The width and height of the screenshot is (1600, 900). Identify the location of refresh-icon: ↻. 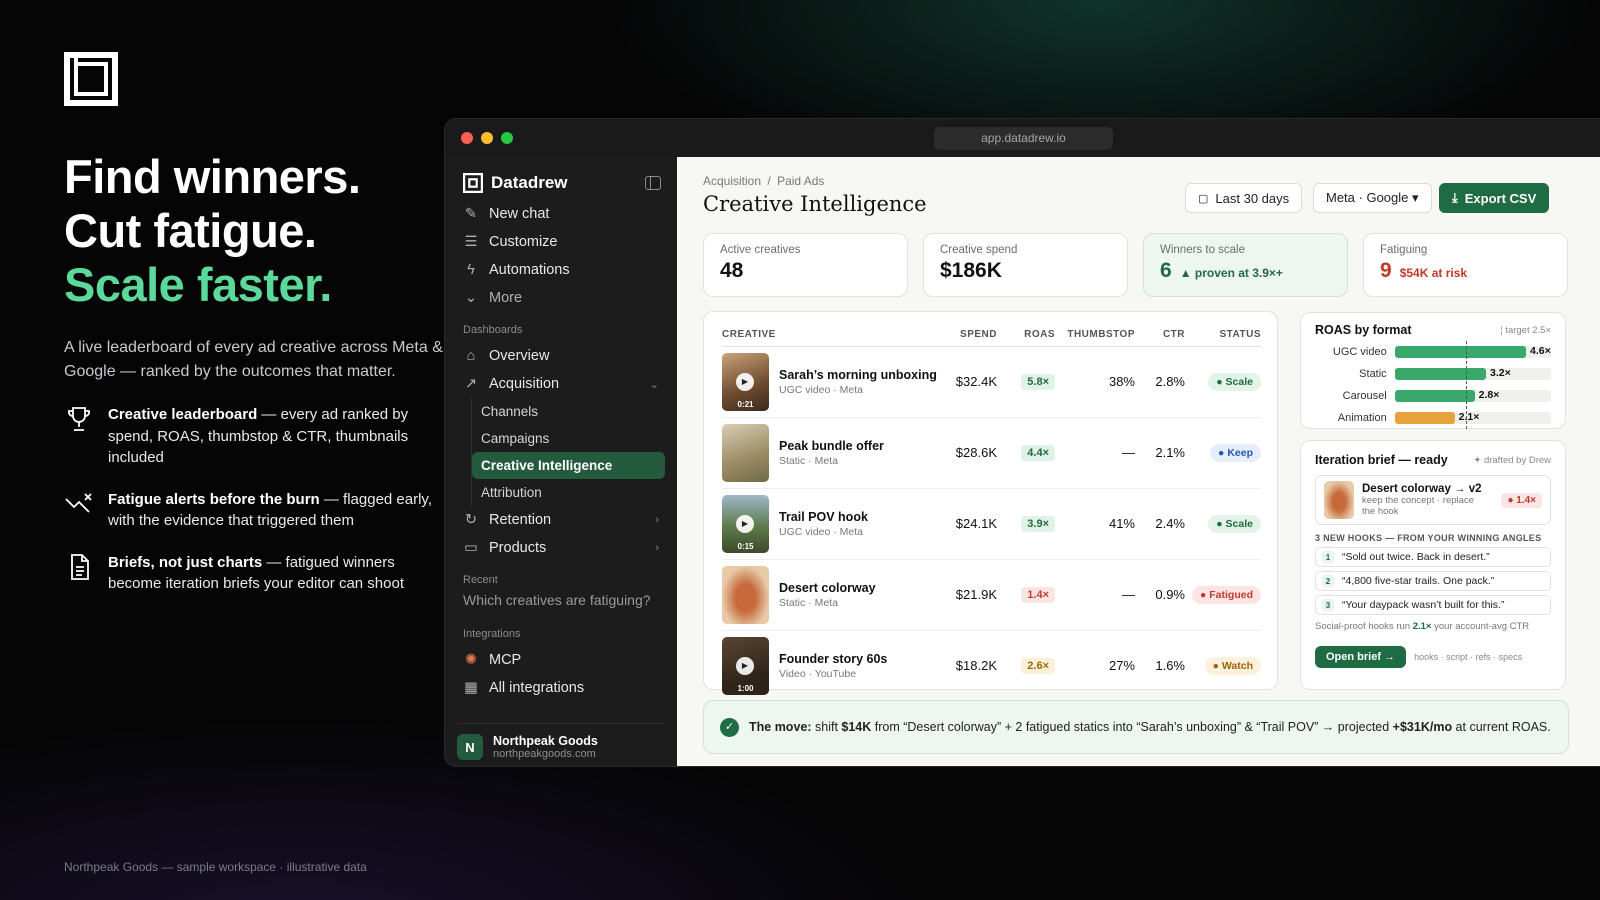
(471, 520).